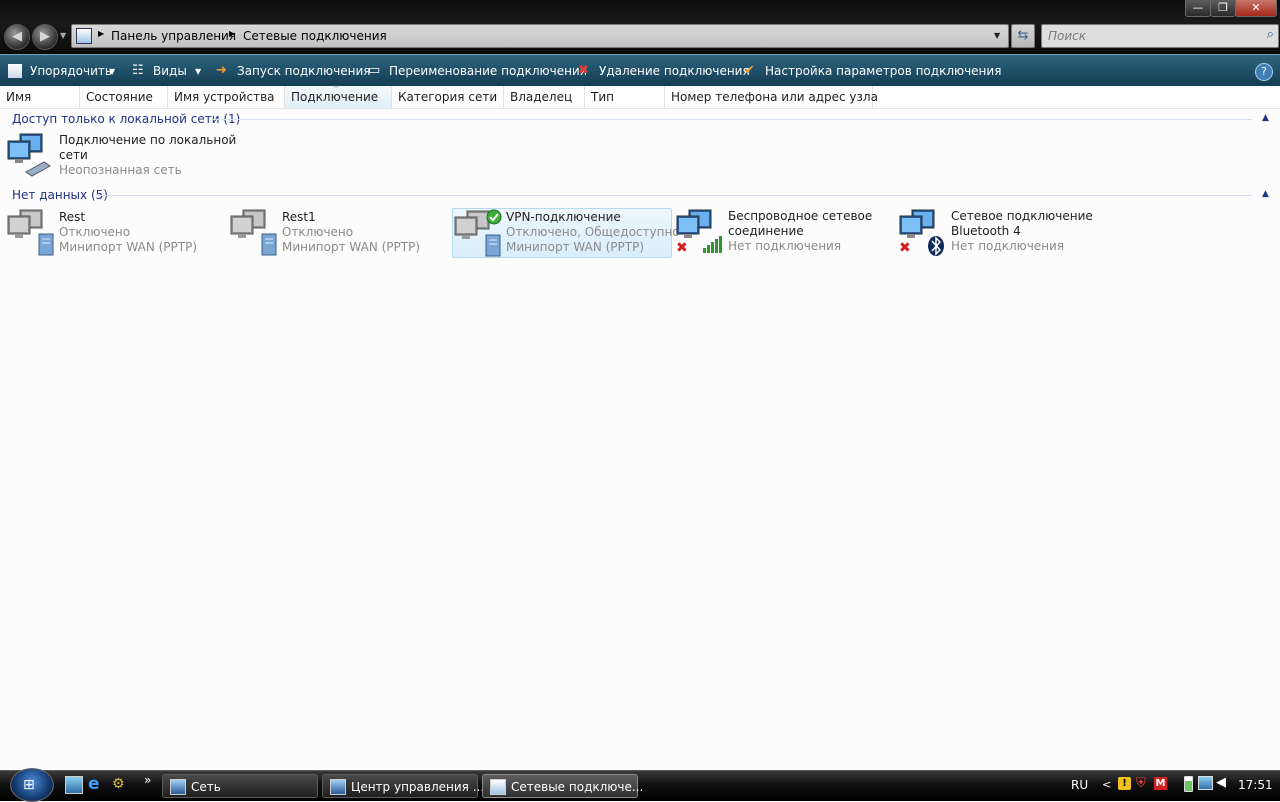 This screenshot has width=1280, height=802. I want to click on connection-name-line2: Bluetooth 4, so click(986, 231).